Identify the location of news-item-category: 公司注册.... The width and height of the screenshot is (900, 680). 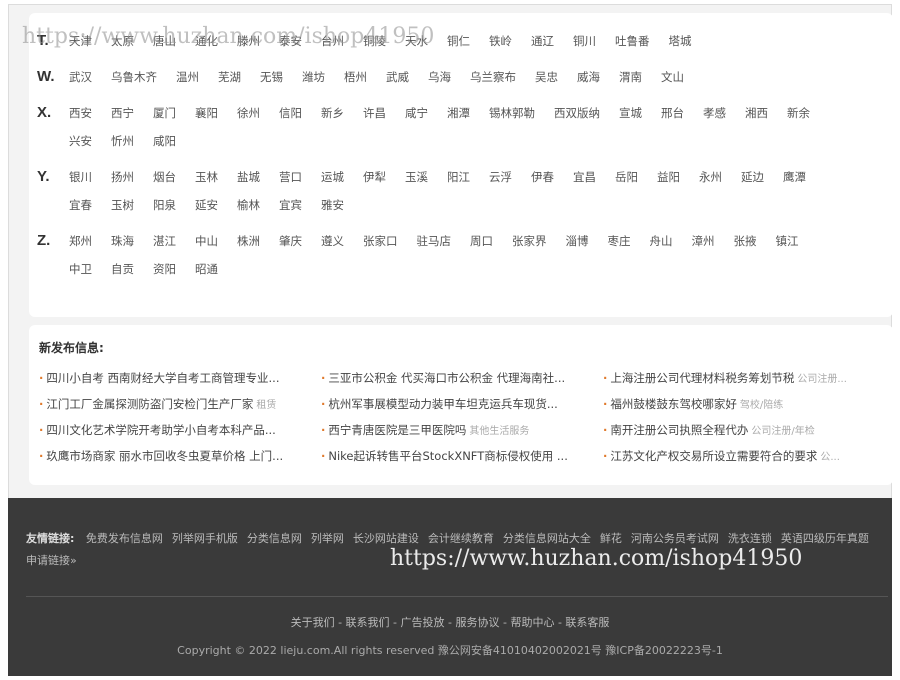
(822, 379).